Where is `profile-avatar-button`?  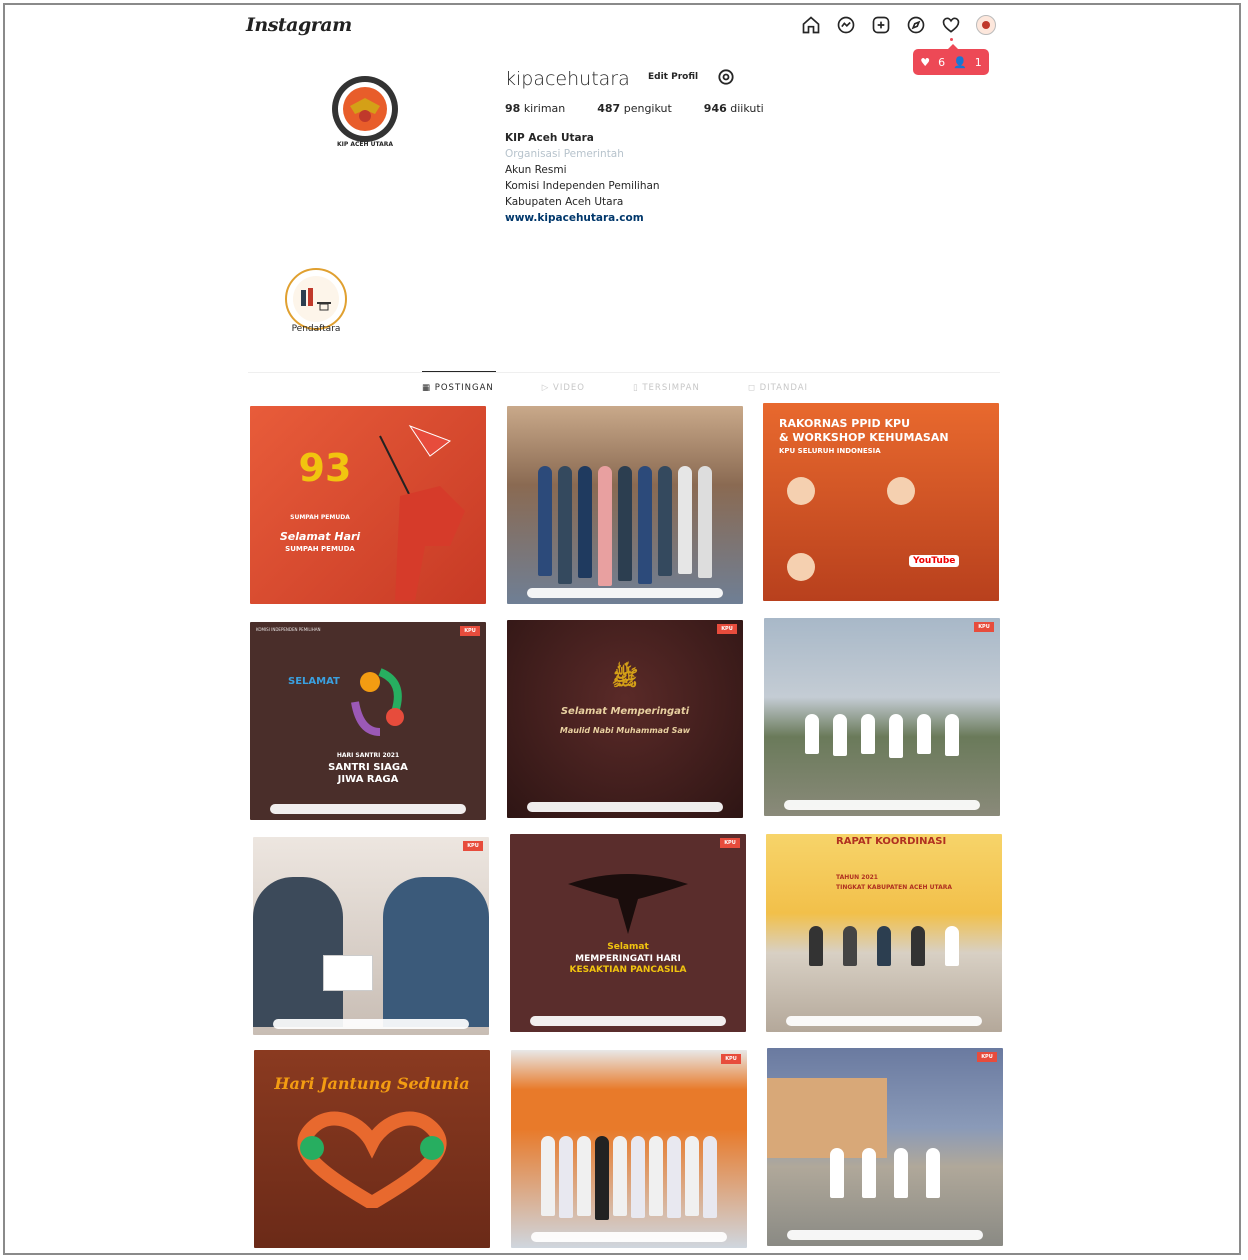 profile-avatar-button is located at coordinates (986, 25).